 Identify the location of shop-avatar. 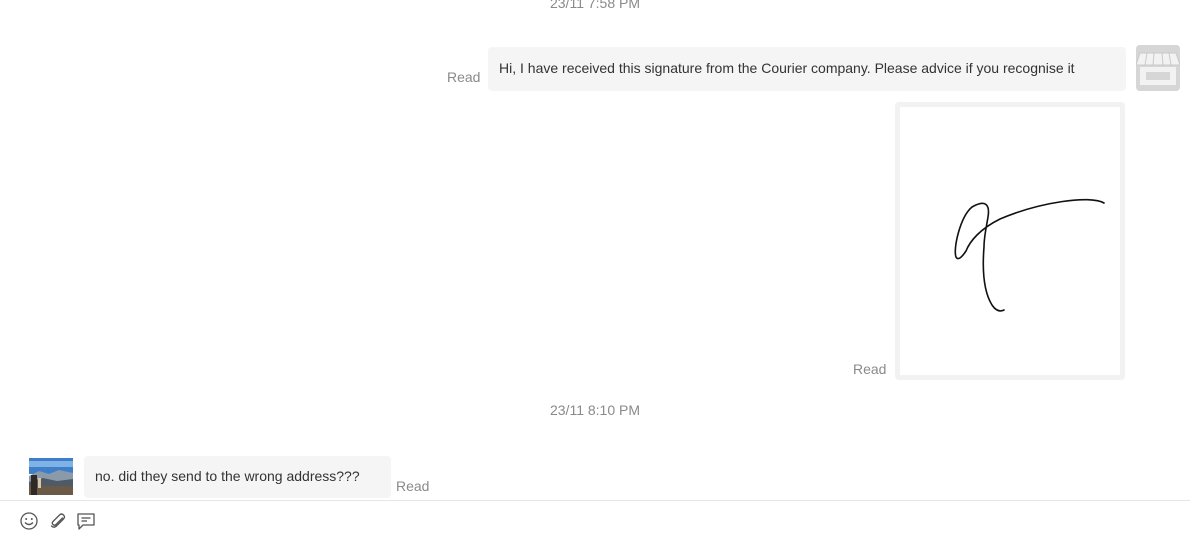
(1158, 68).